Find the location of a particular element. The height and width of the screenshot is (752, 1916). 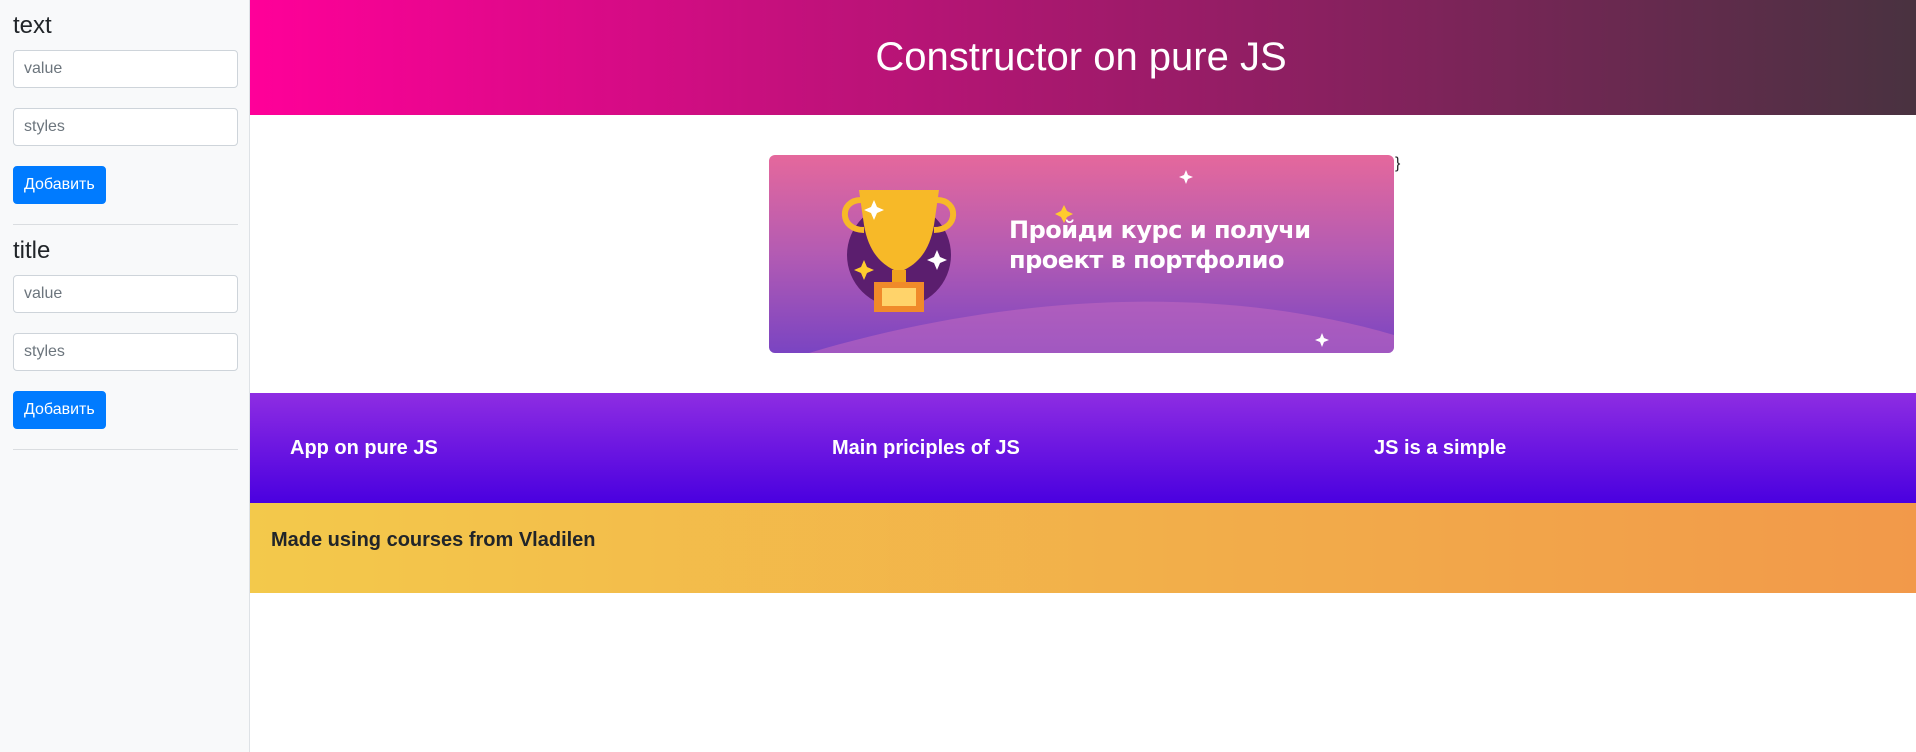

column-text: App on pure JS is located at coordinates (364, 447).